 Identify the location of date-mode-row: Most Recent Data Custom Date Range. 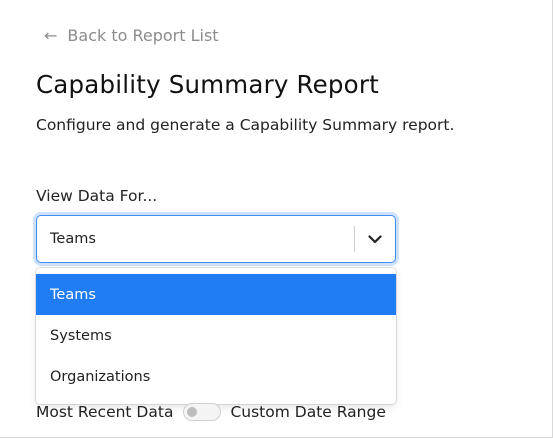
(211, 412).